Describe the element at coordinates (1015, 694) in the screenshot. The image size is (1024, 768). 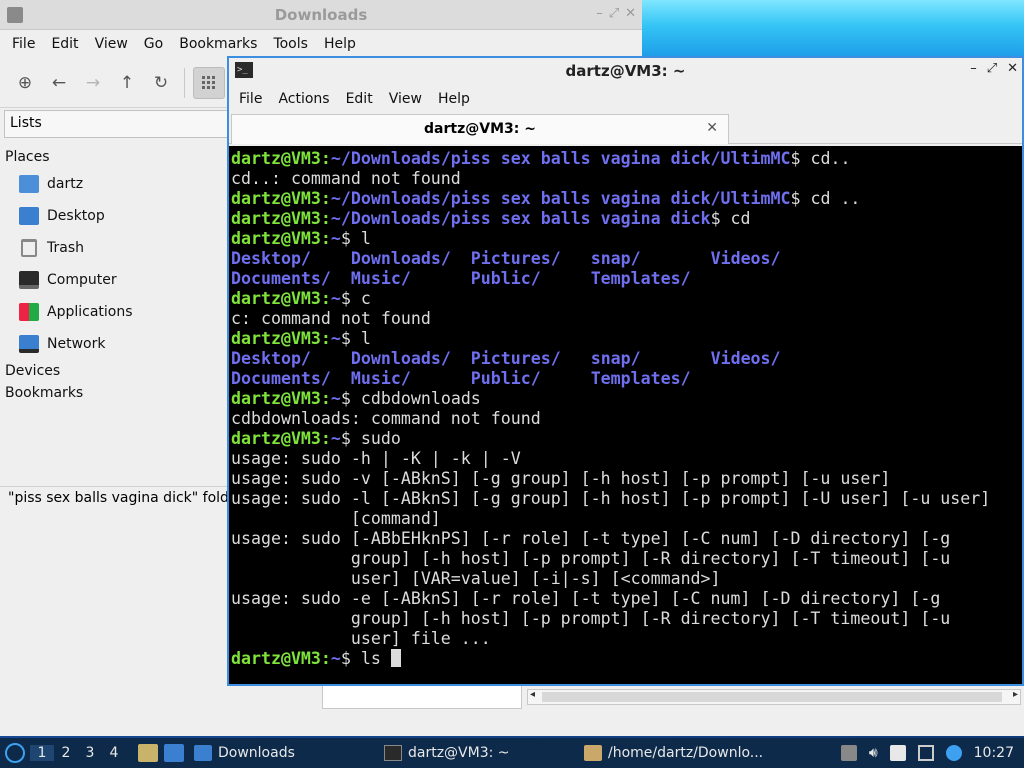
I see `scroll-right-icon: ▸` at that location.